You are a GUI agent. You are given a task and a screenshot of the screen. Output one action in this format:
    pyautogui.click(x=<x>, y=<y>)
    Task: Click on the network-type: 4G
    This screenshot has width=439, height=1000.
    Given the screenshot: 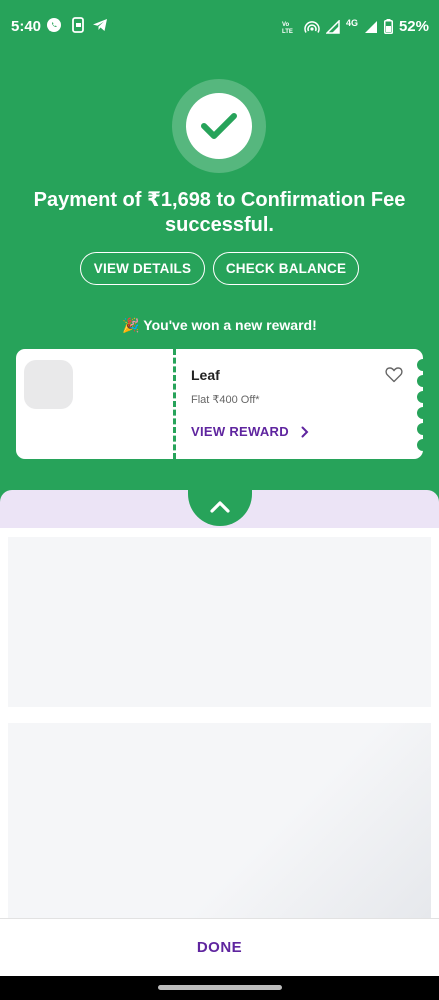 What is the action you would take?
    pyautogui.click(x=351, y=22)
    